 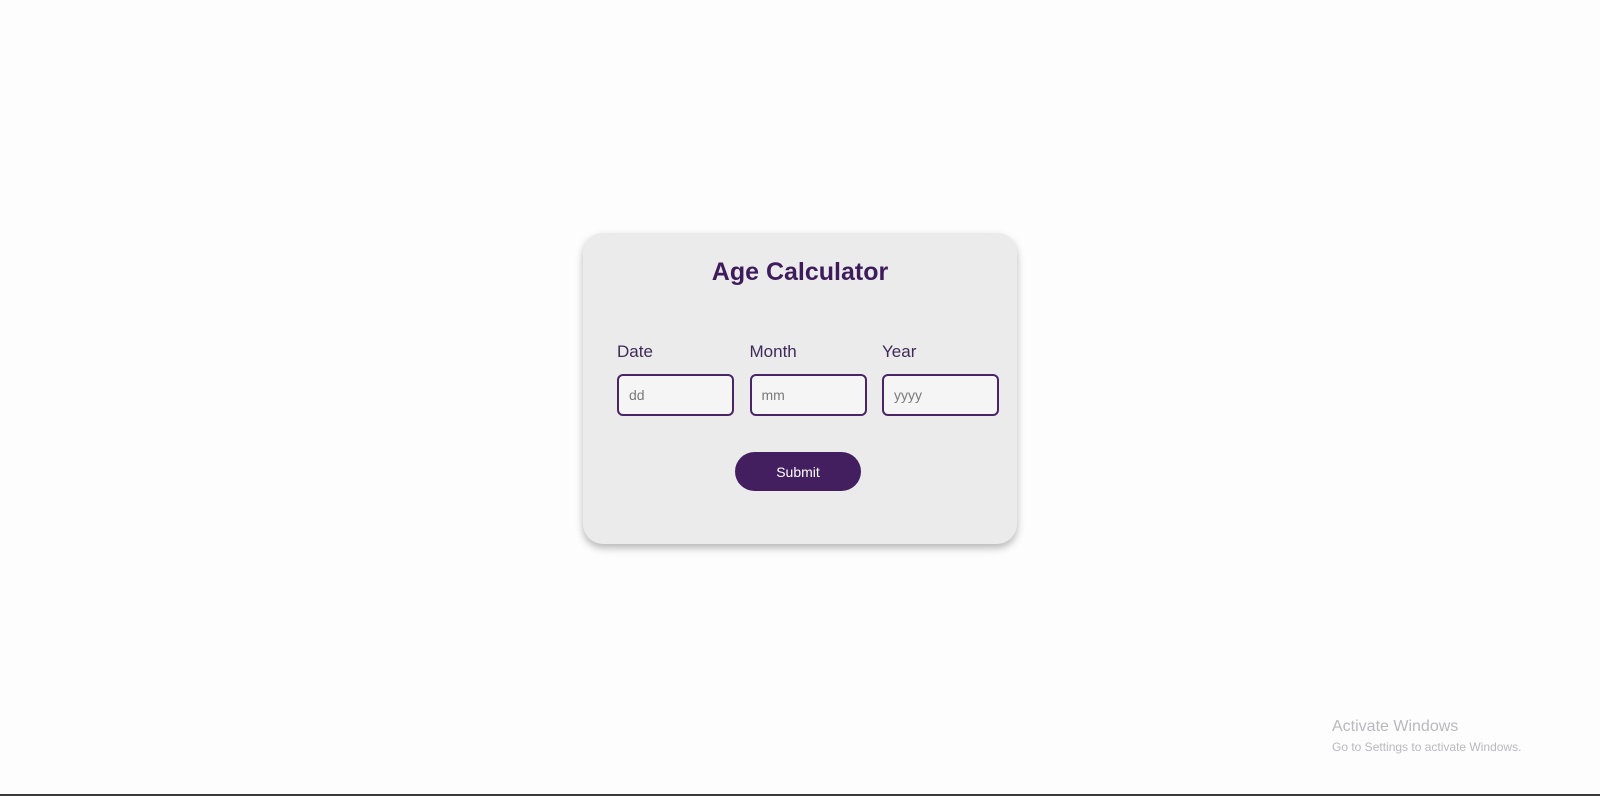 What do you see at coordinates (635, 351) in the screenshot?
I see `date-label: Date` at bounding box center [635, 351].